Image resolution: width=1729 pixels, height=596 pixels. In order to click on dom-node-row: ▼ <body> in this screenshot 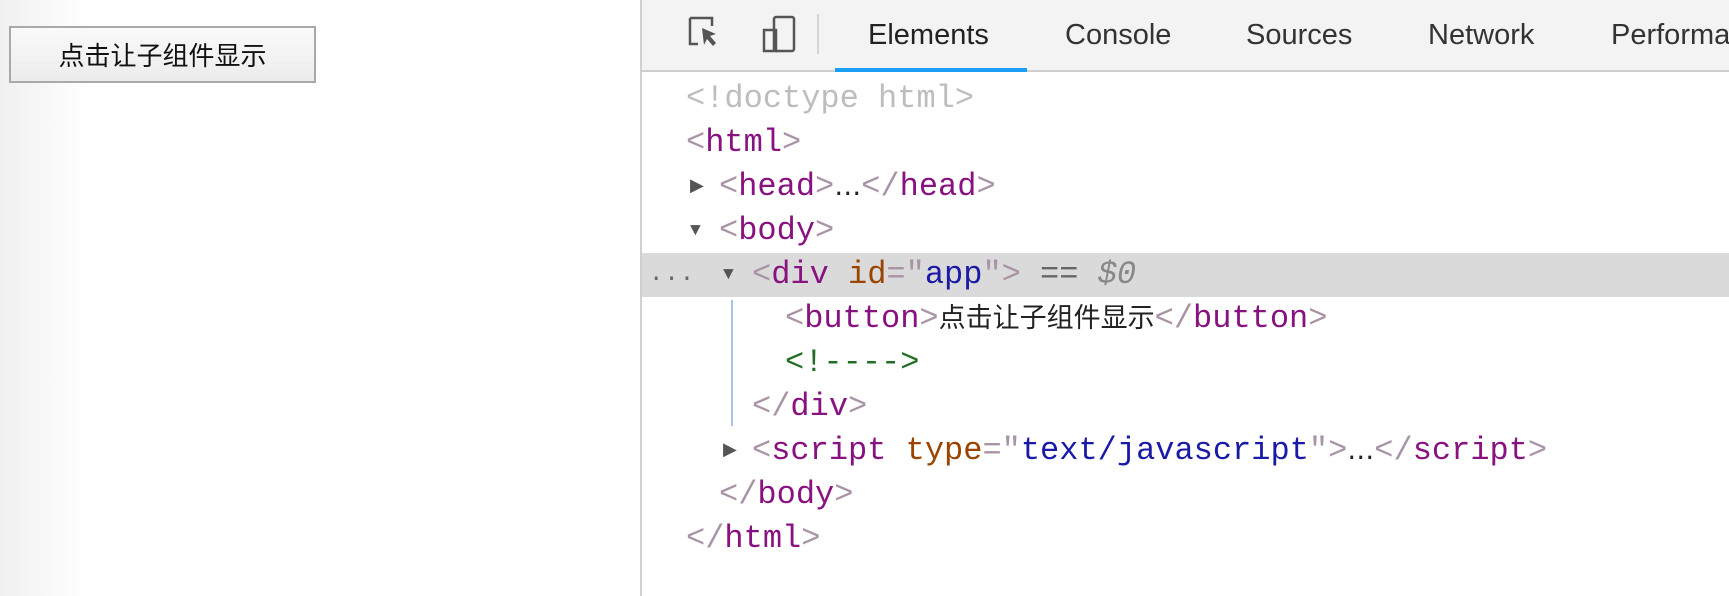, I will do `click(1185, 231)`.